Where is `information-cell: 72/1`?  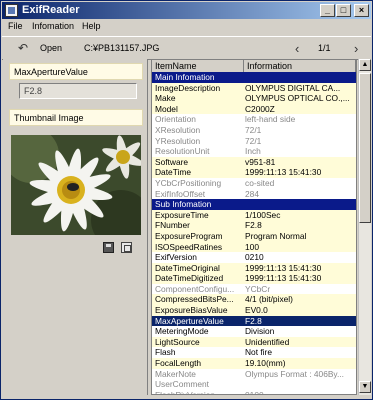 information-cell: 72/1 is located at coordinates (253, 129).